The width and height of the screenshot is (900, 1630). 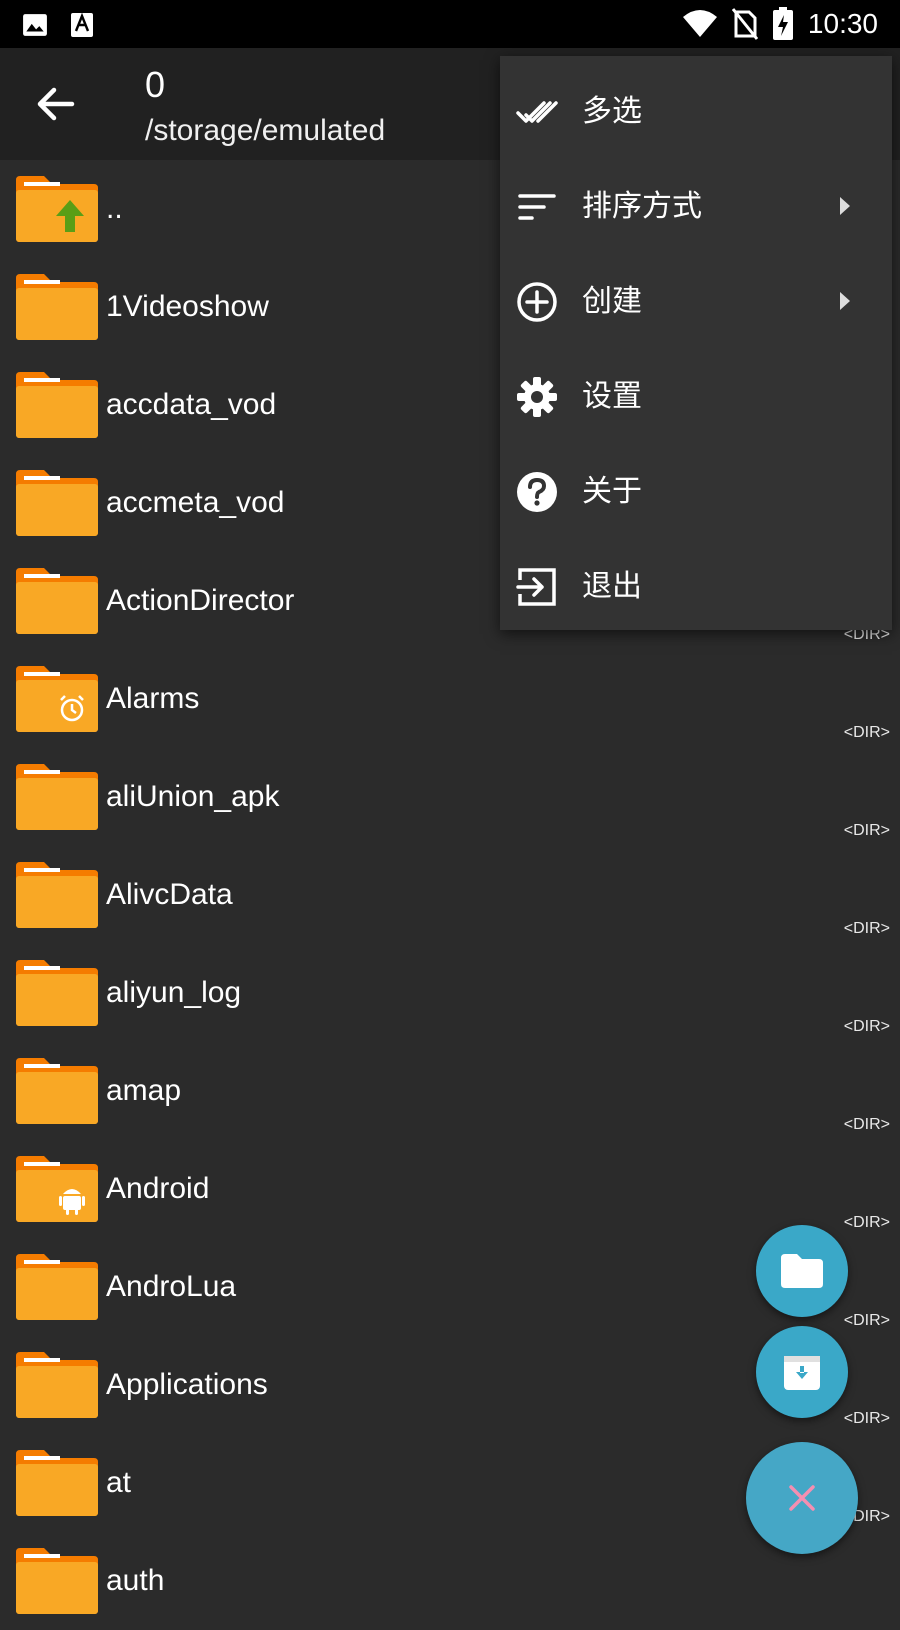 What do you see at coordinates (82, 24) in the screenshot?
I see `font-icon` at bounding box center [82, 24].